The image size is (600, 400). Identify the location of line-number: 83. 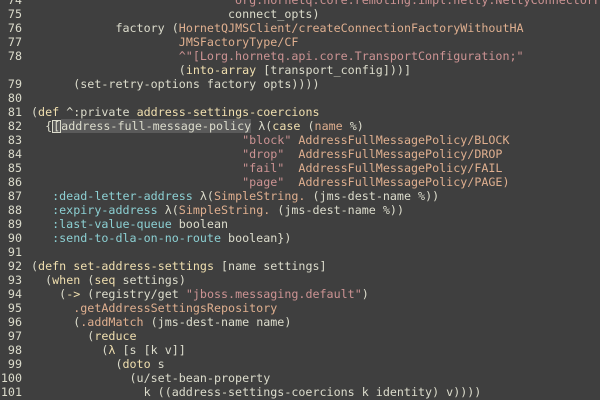
(14, 140).